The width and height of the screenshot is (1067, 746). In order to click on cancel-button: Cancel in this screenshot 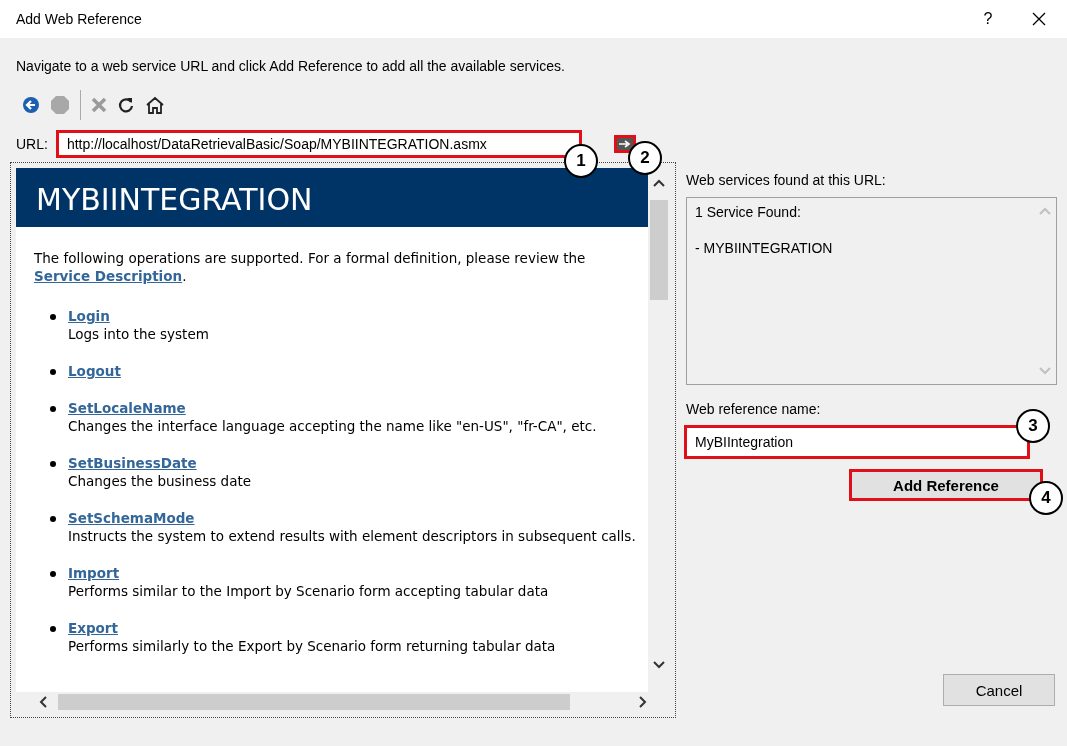, I will do `click(999, 690)`.